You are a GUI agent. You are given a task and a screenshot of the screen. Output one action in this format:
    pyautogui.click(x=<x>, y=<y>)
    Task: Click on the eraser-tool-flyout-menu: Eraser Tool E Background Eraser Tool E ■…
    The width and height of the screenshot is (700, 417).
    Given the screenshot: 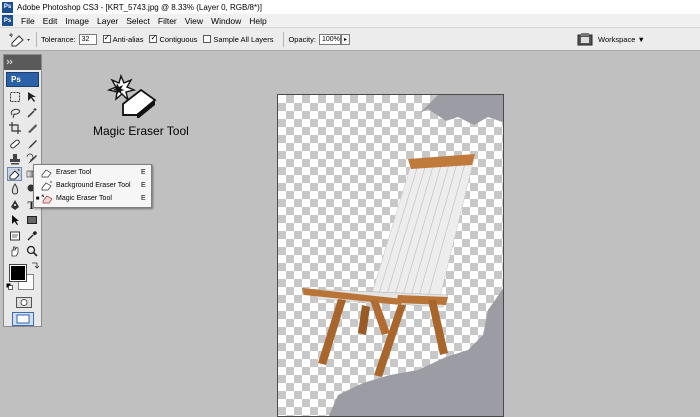 What is the action you would take?
    pyautogui.click(x=92, y=186)
    